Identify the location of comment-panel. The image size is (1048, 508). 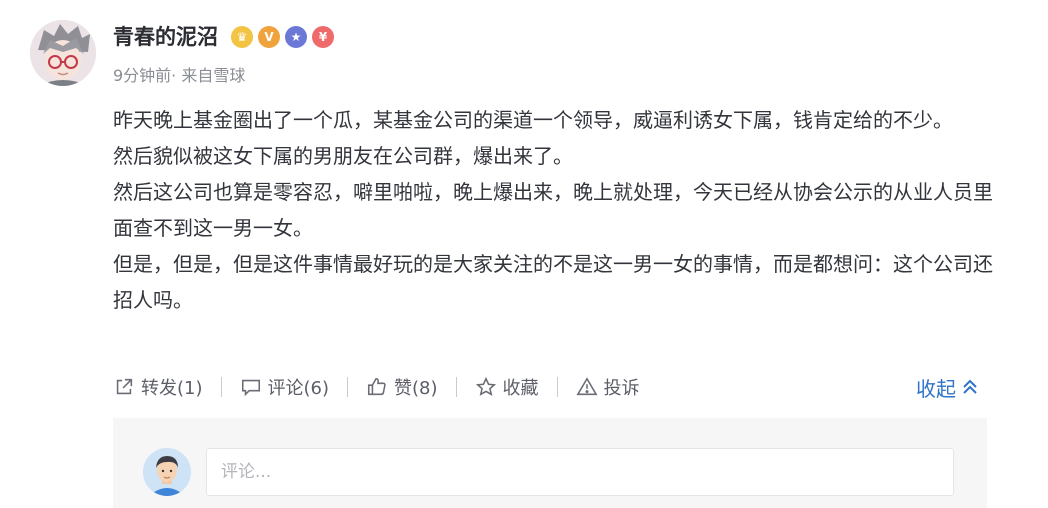
(550, 463).